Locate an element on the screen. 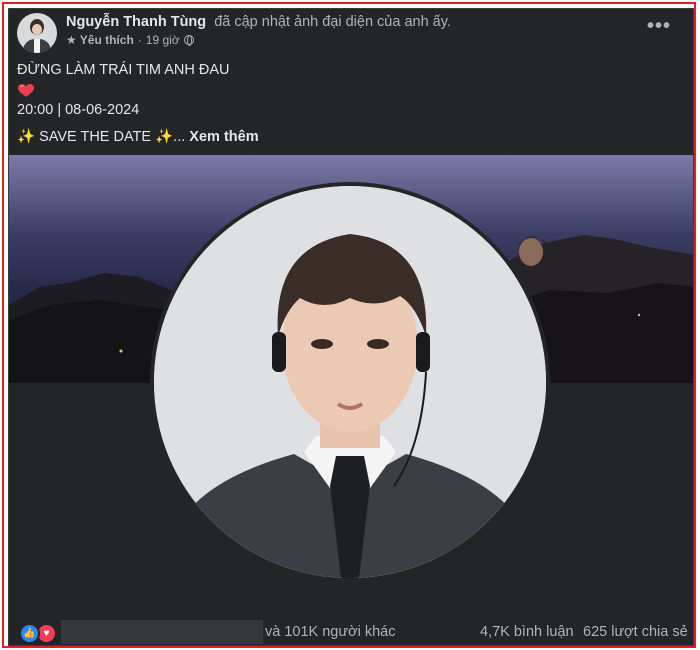 The width and height of the screenshot is (700, 650). post-text-line-2: 20:00 | 08-06-2024 is located at coordinates (78, 110).